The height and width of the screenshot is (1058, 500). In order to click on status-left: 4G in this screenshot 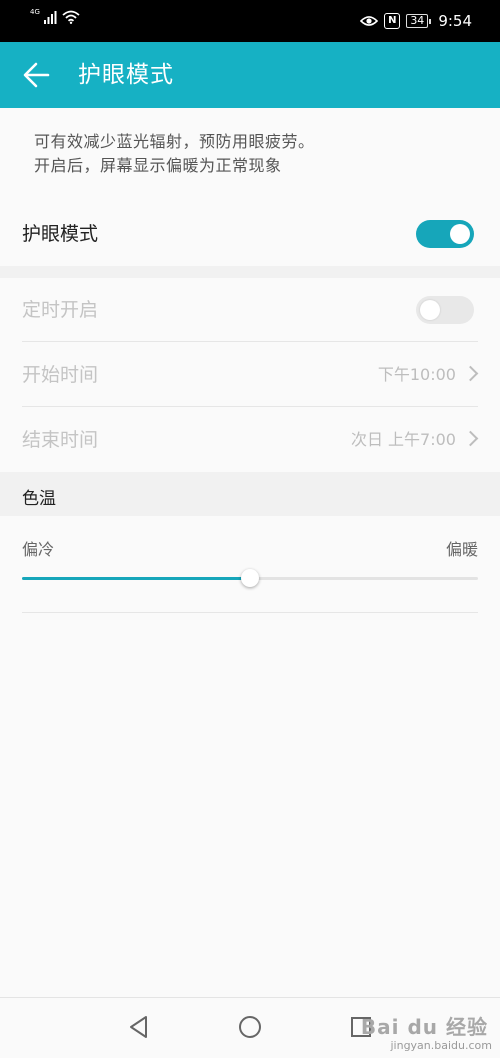, I will do `click(55, 16)`.